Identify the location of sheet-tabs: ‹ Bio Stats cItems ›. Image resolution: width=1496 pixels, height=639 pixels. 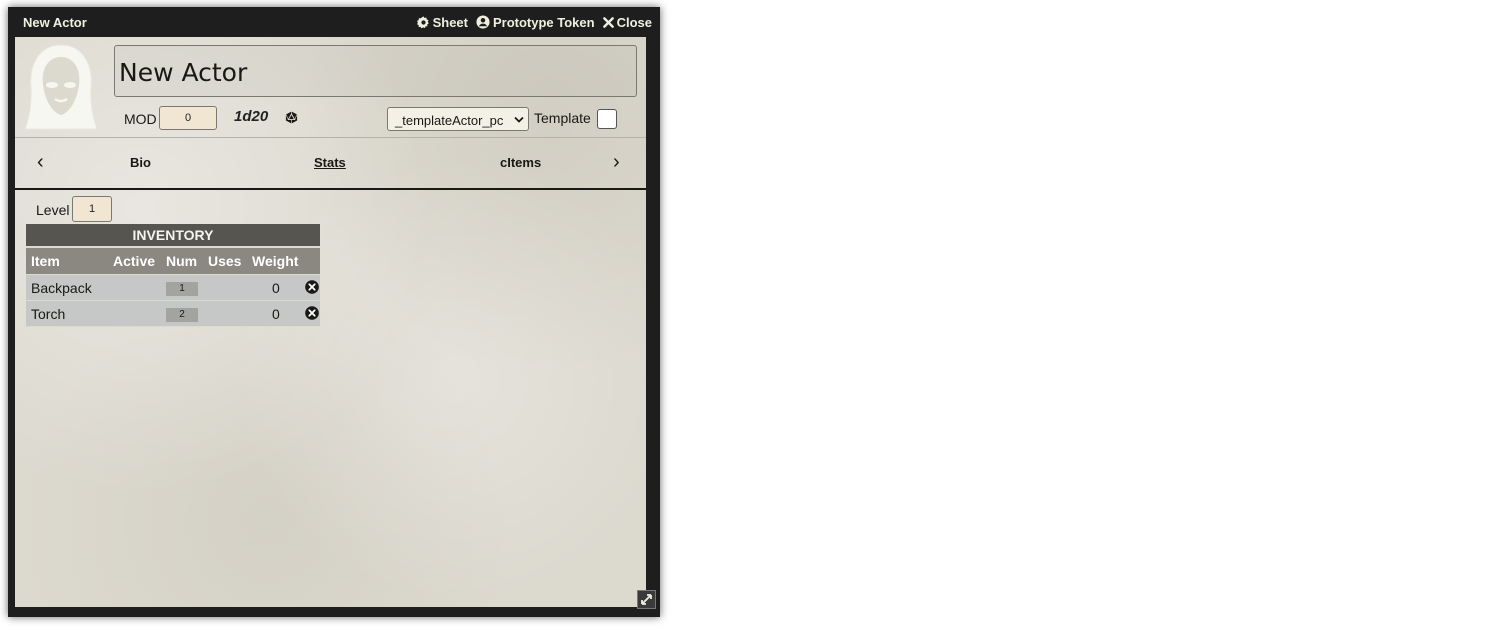
(330, 164).